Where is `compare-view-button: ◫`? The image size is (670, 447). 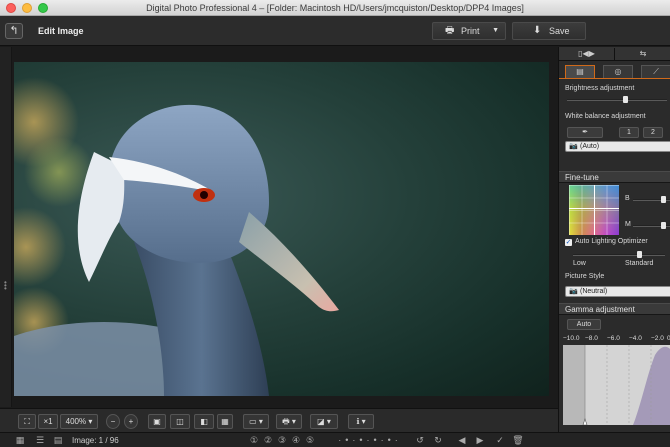 compare-view-button: ◫ is located at coordinates (180, 421).